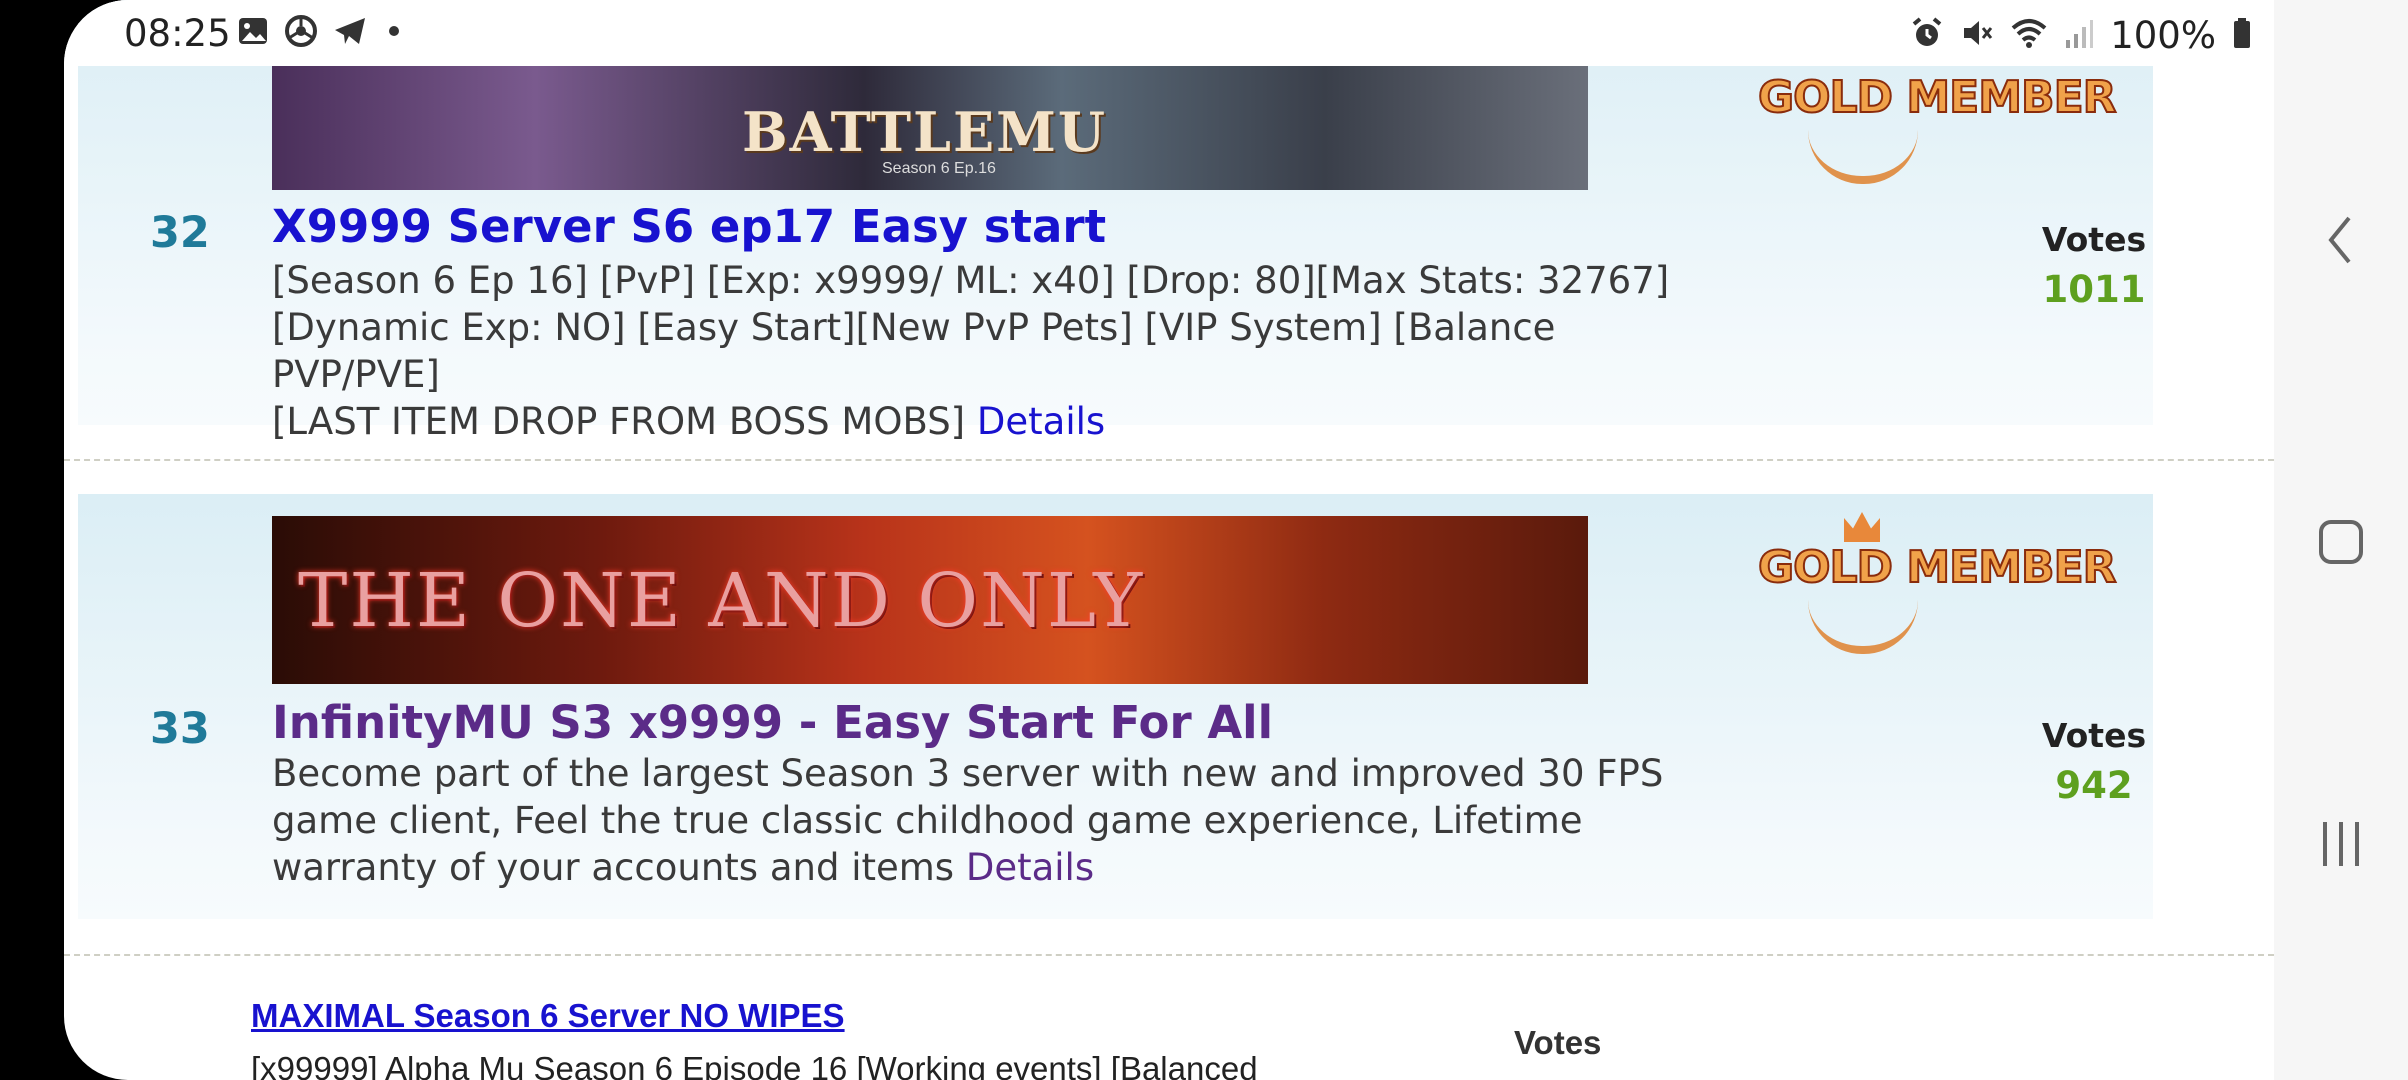 This screenshot has height=1080, width=2408. I want to click on recents-button, so click(2341, 844).